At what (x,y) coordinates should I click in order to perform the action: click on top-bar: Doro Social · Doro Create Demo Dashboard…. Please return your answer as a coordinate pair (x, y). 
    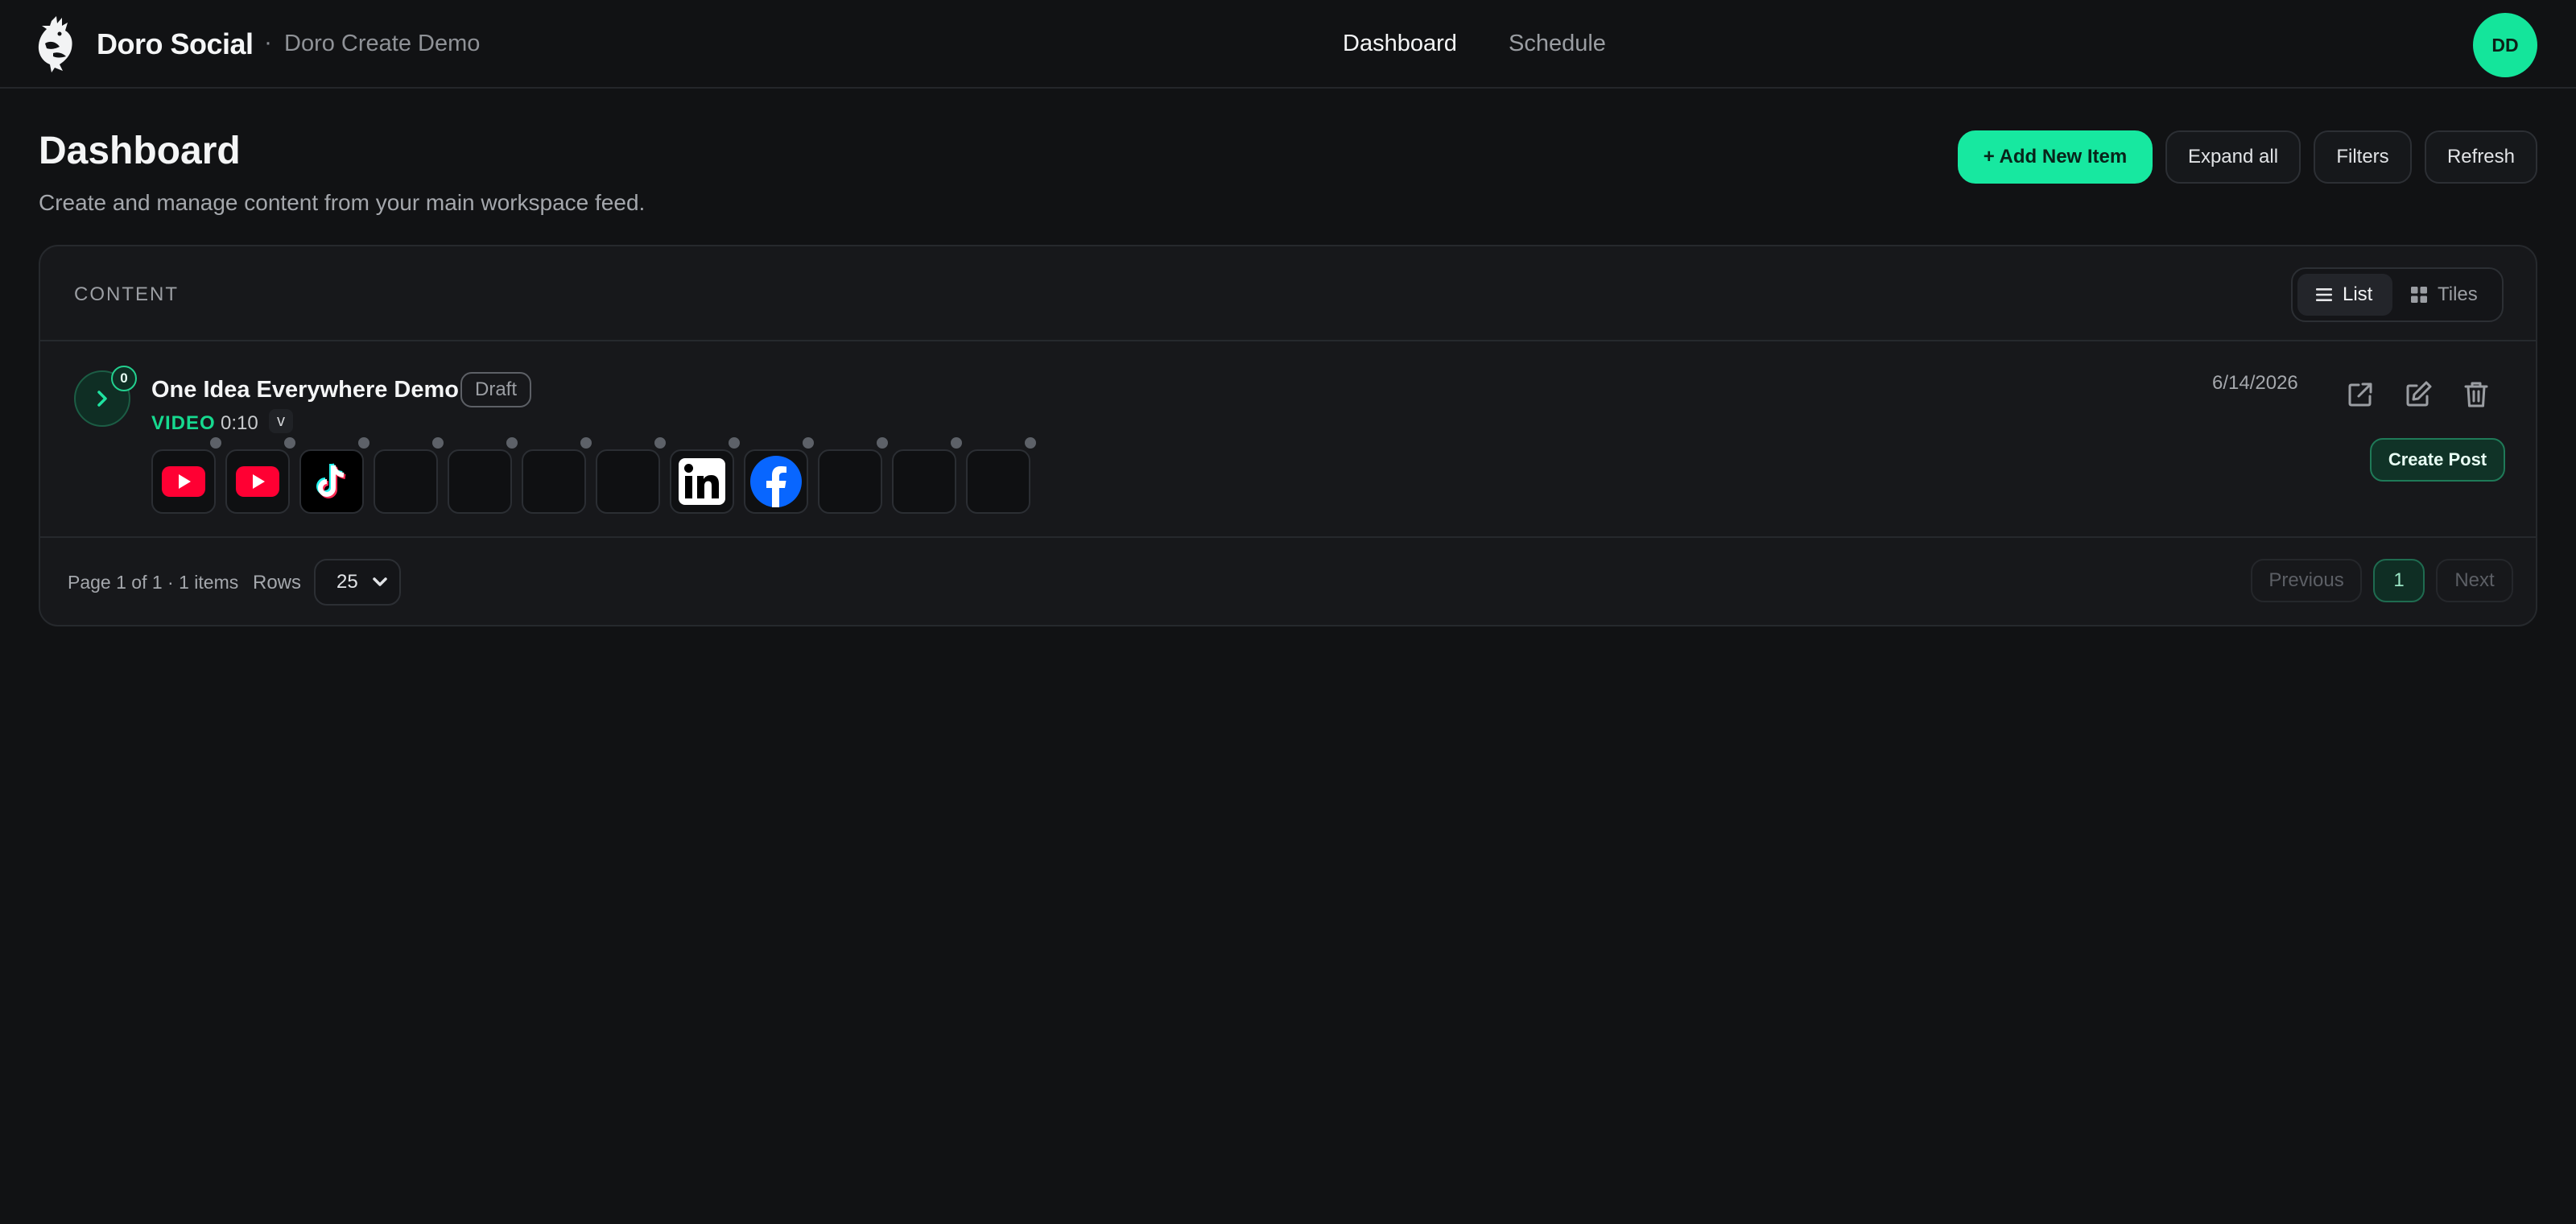
    Looking at the image, I should click on (1288, 44).